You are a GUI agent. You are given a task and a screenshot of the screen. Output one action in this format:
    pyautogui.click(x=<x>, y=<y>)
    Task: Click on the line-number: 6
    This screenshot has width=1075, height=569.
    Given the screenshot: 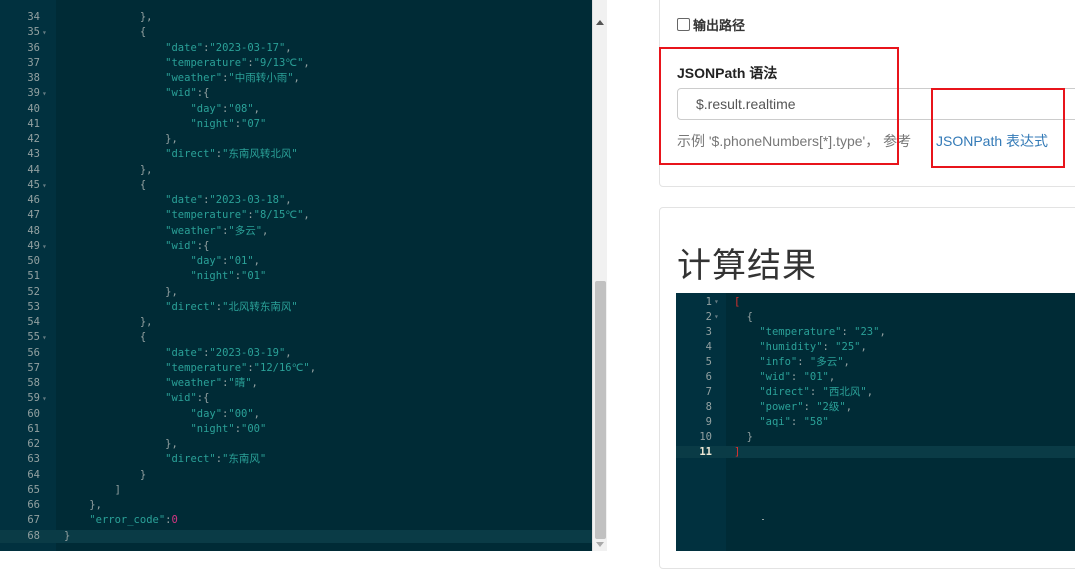 What is the action you would take?
    pyautogui.click(x=708, y=377)
    